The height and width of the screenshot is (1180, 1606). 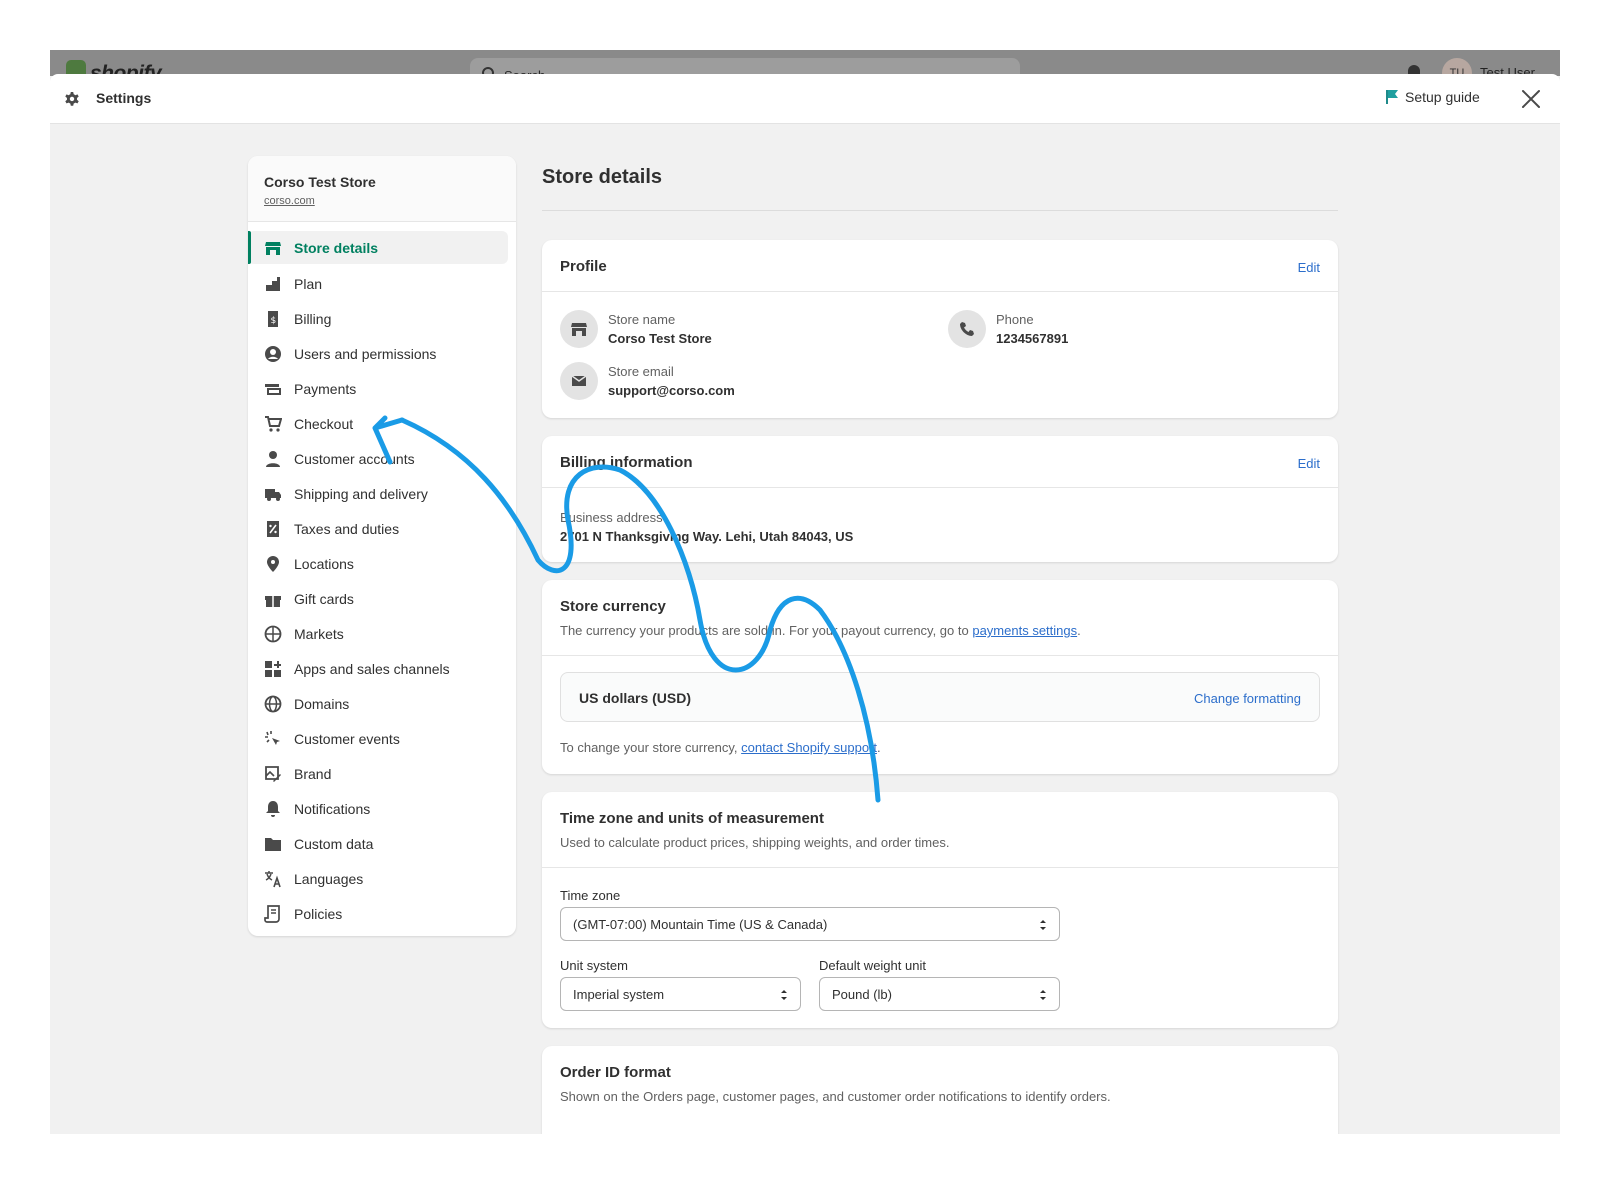 What do you see at coordinates (336, 247) in the screenshot?
I see `sidebar-item-label: Store details` at bounding box center [336, 247].